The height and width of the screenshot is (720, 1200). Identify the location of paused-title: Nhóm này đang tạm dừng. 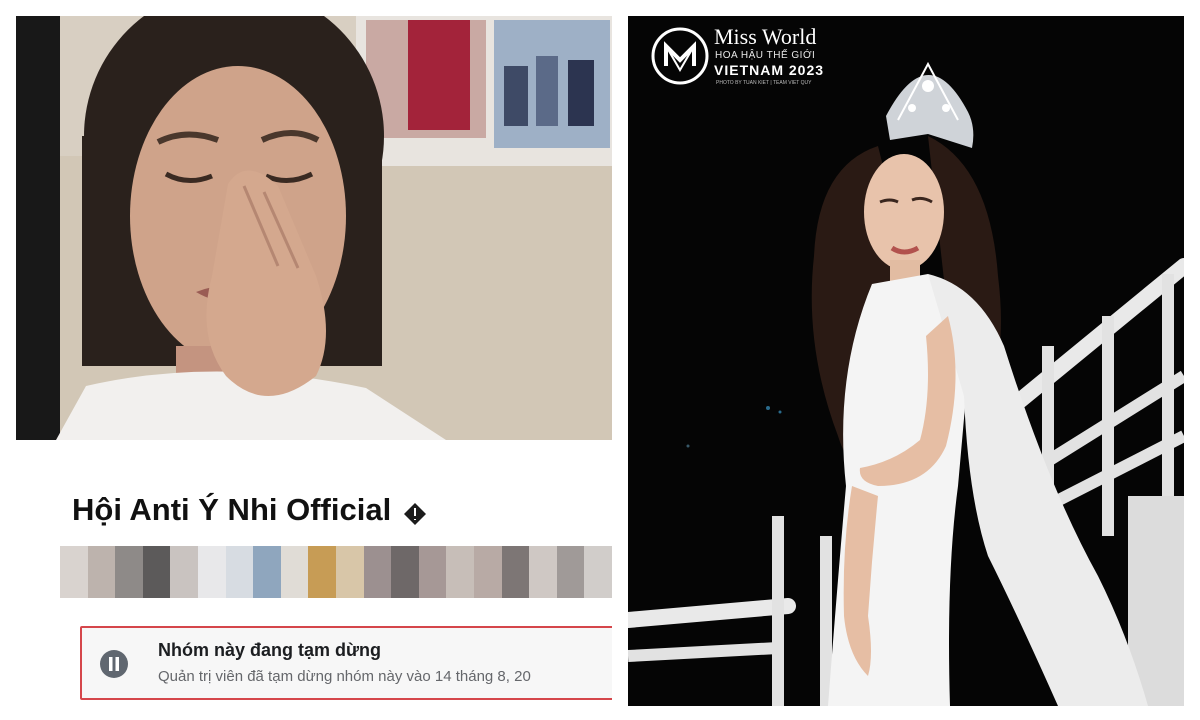
(270, 650).